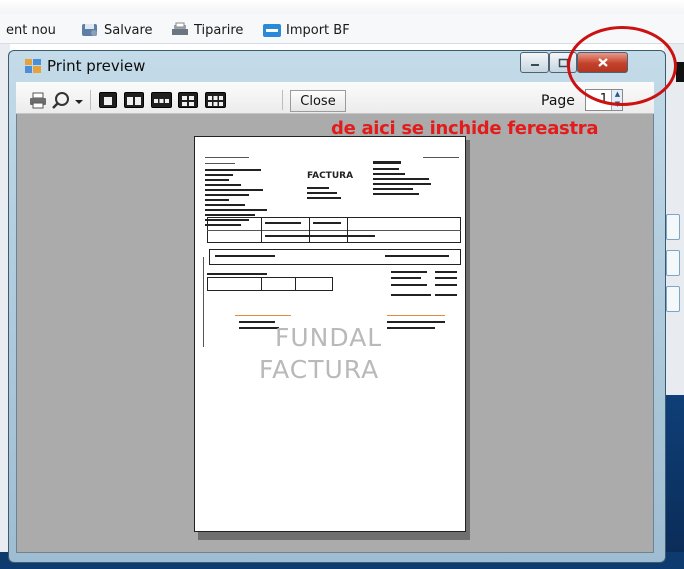 The height and width of the screenshot is (569, 684). Describe the element at coordinates (272, 30) in the screenshot. I see `import-icon` at that location.